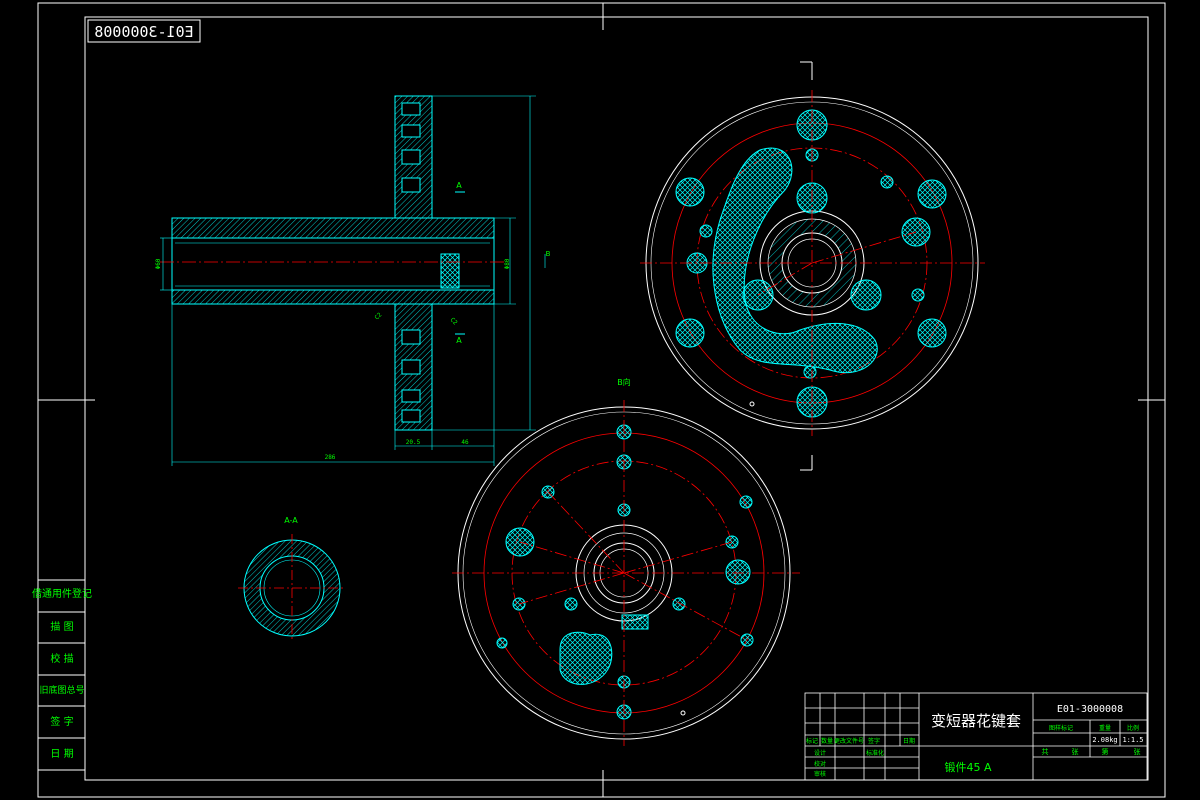  Describe the element at coordinates (330, 457) in the screenshot. I see `dim-overall-length: 286` at that location.